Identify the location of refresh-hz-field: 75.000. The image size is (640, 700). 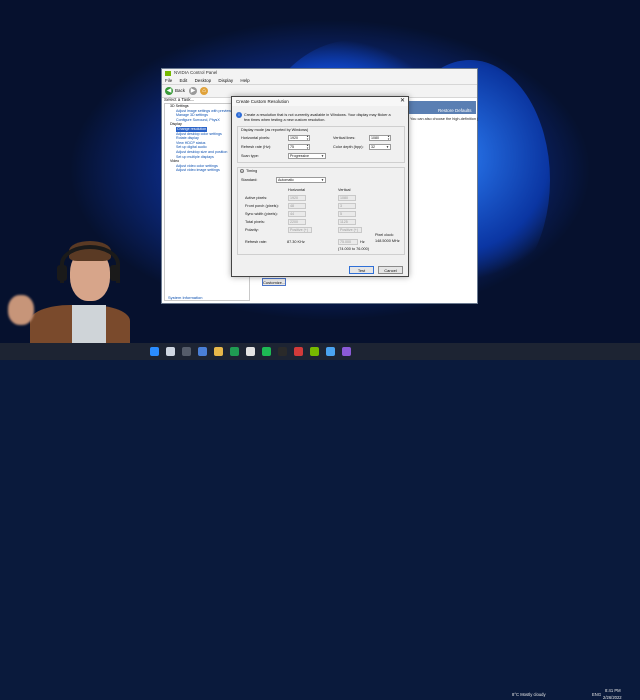
(348, 242).